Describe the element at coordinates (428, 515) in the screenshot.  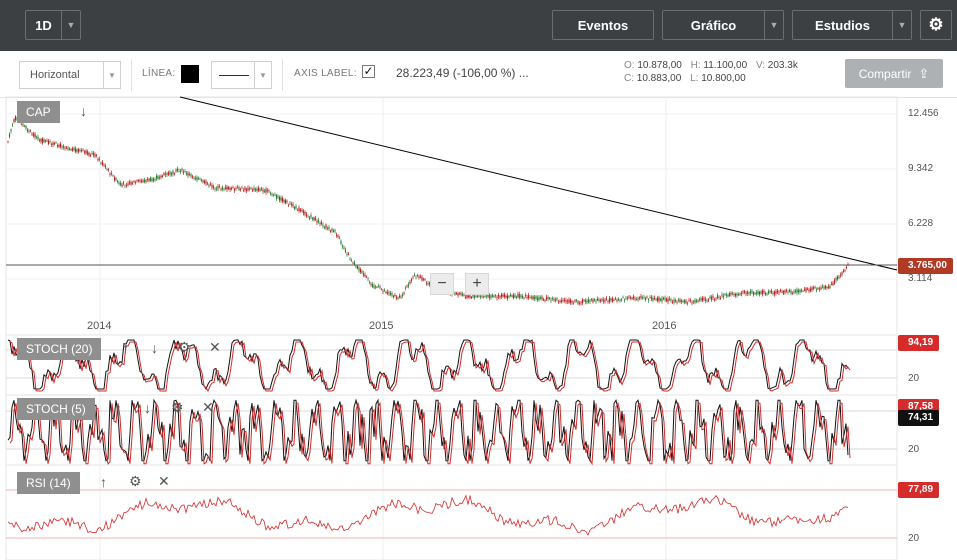
I see `rsi-line` at that location.